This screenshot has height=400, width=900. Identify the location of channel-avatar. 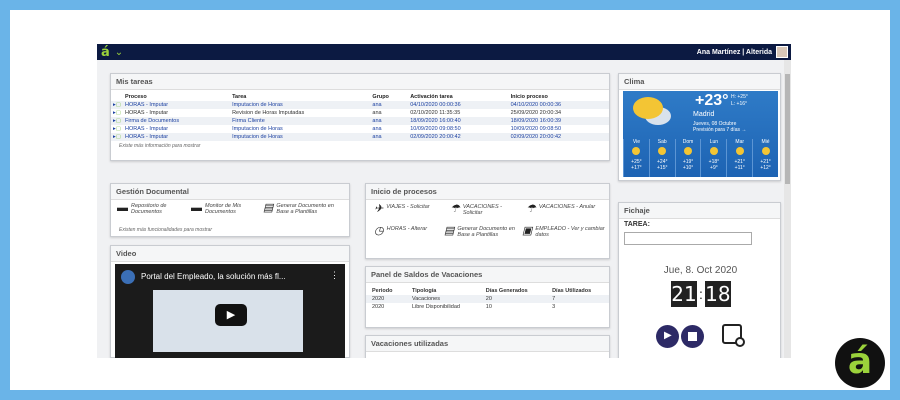
(128, 277).